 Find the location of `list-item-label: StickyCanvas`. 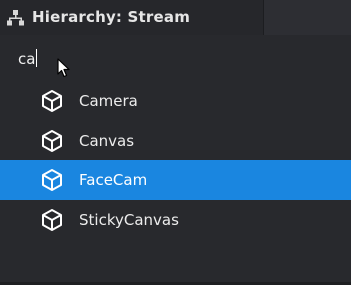

list-item-label: StickyCanvas is located at coordinates (129, 220).